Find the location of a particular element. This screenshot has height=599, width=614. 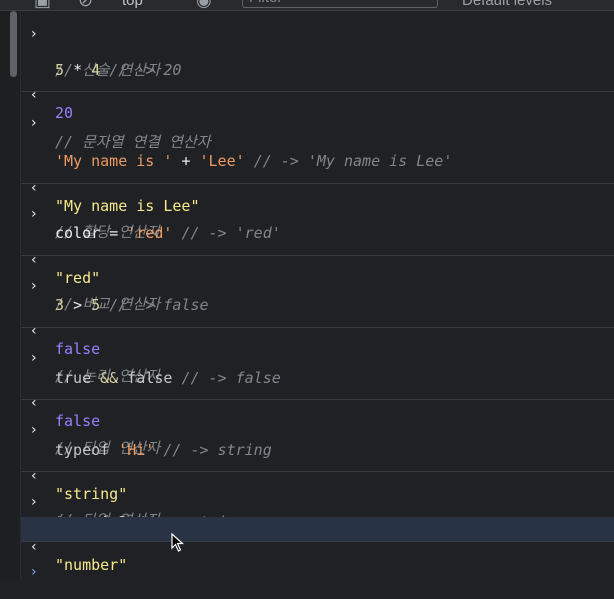

console-toolbar: ▣ ⊘ top ◉ Filter Default levels is located at coordinates (307, 5).